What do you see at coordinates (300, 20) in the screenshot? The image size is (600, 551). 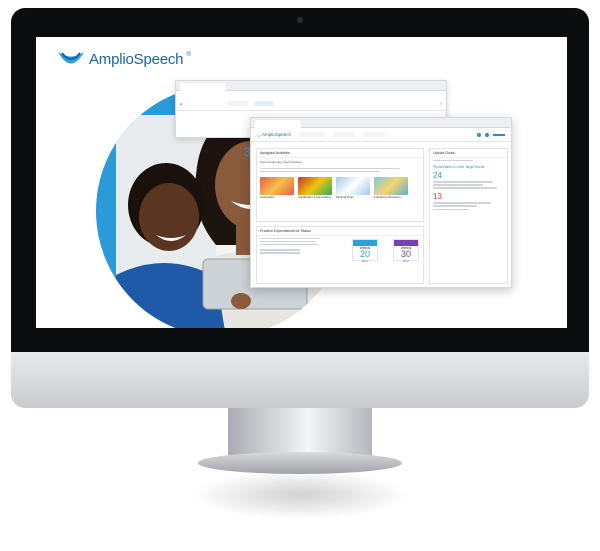 I see `camera-icon` at bounding box center [300, 20].